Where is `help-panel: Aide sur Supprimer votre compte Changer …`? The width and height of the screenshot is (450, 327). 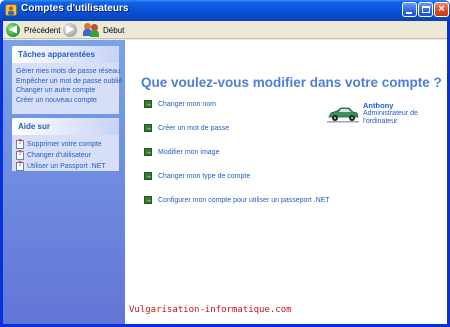
help-panel: Aide sur Supprimer votre compte Changer … is located at coordinates (65, 144).